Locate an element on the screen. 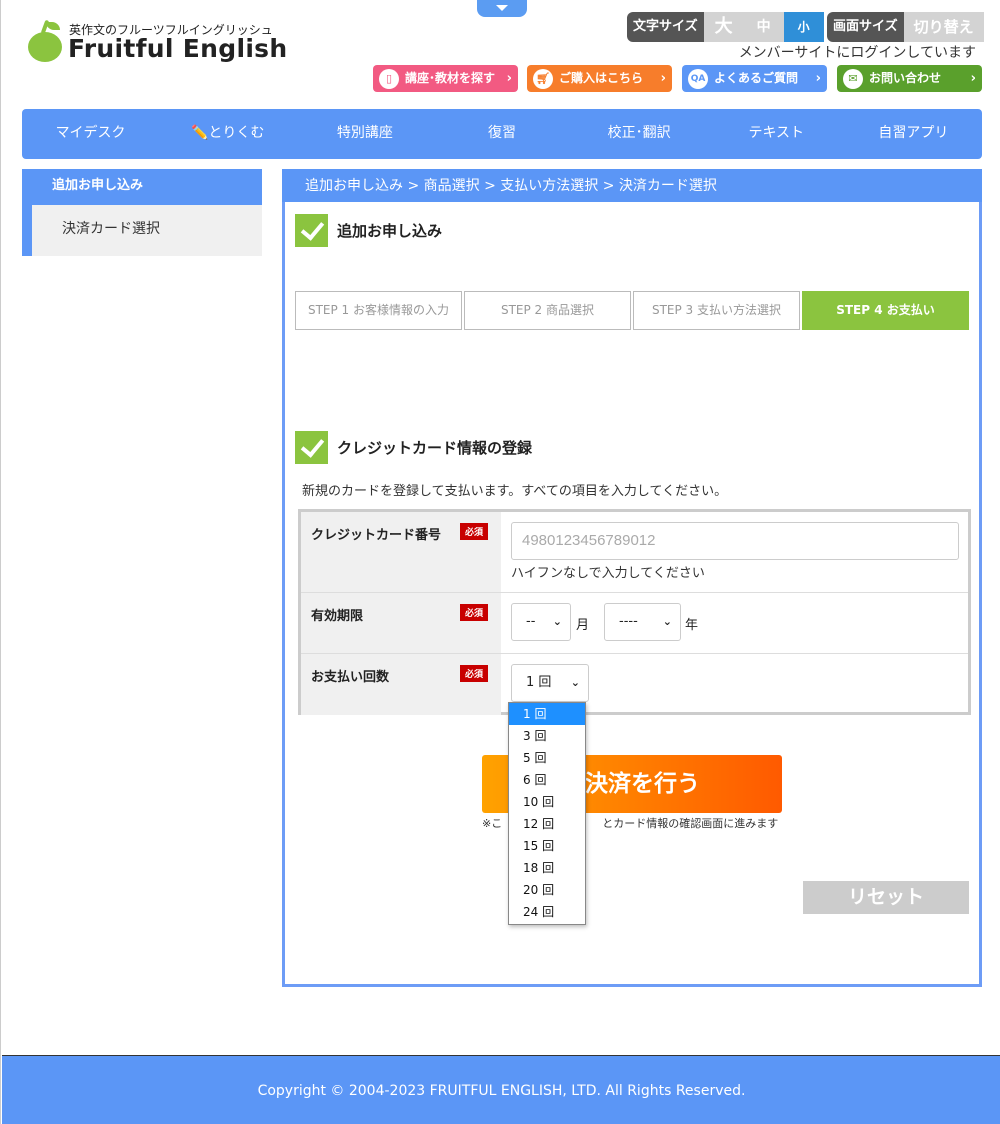 The height and width of the screenshot is (1124, 1000). contact-button: ✉ お問い合わせ › is located at coordinates (909, 78).